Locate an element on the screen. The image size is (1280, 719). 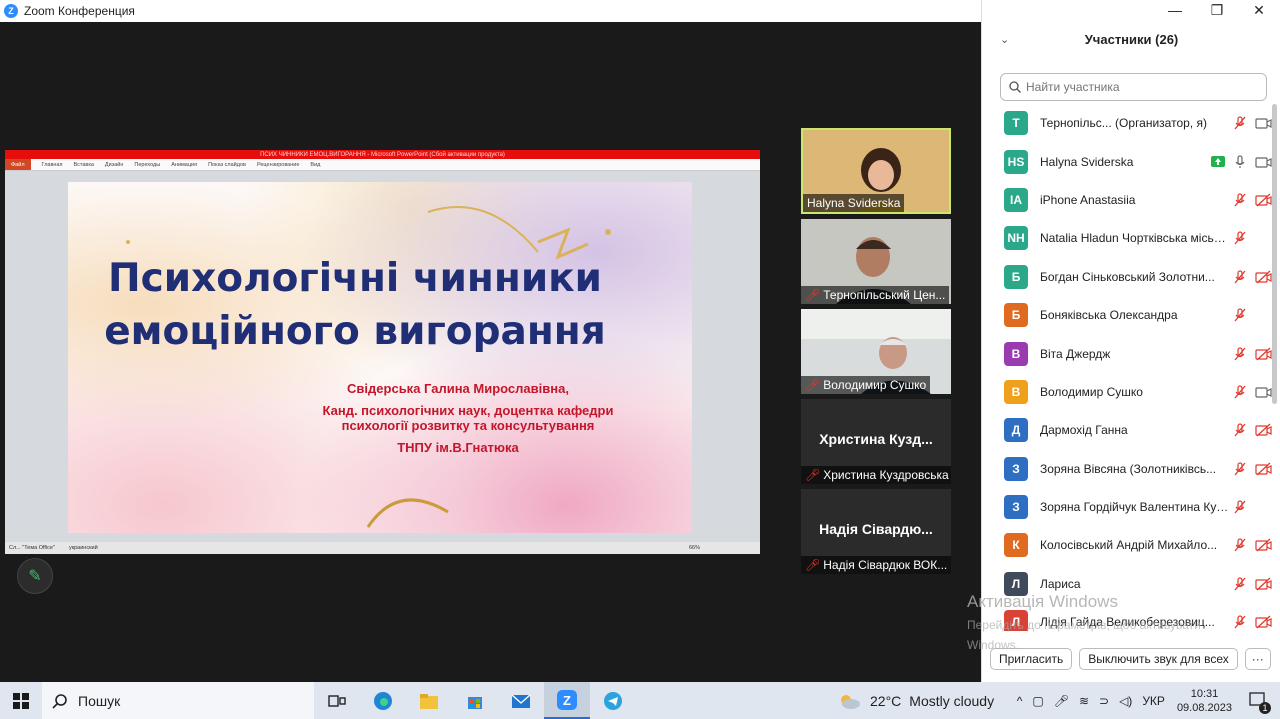
mail-icon is located at coordinates (521, 700).